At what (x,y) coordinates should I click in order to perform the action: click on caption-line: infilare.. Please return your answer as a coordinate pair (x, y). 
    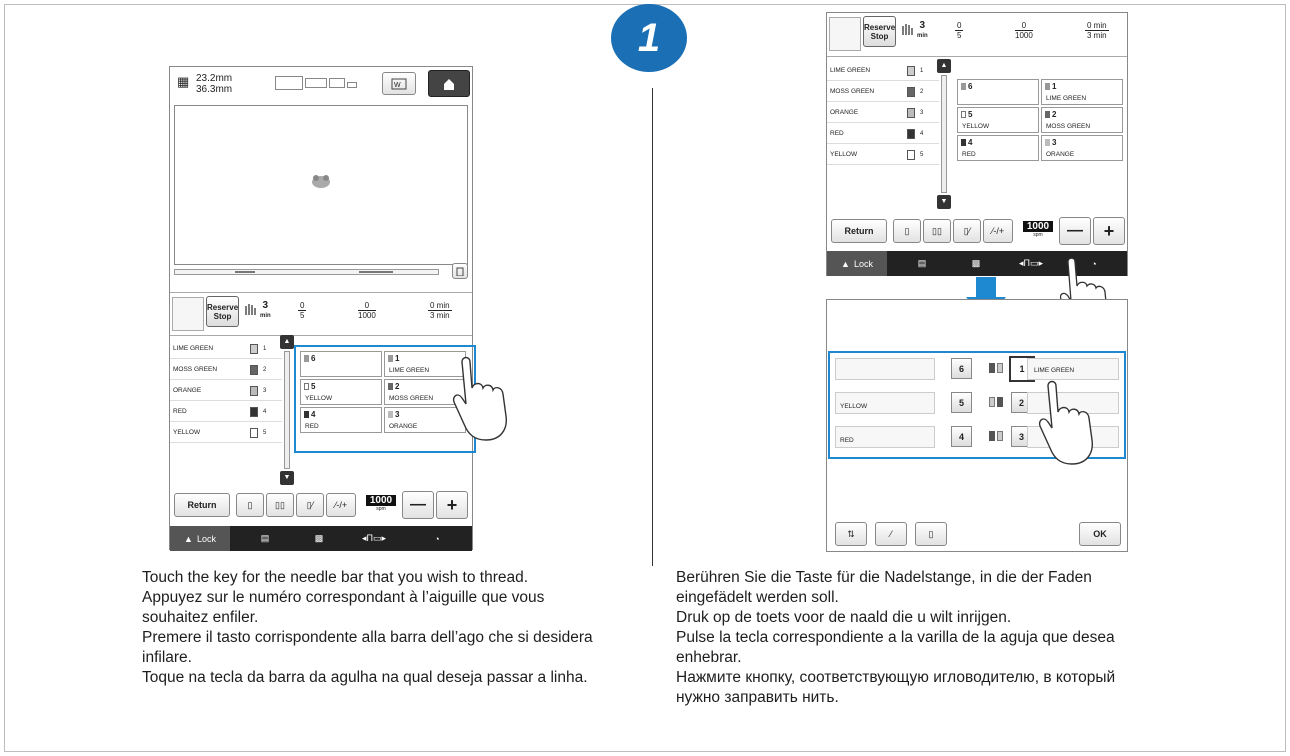
    Looking at the image, I should click on (167, 657).